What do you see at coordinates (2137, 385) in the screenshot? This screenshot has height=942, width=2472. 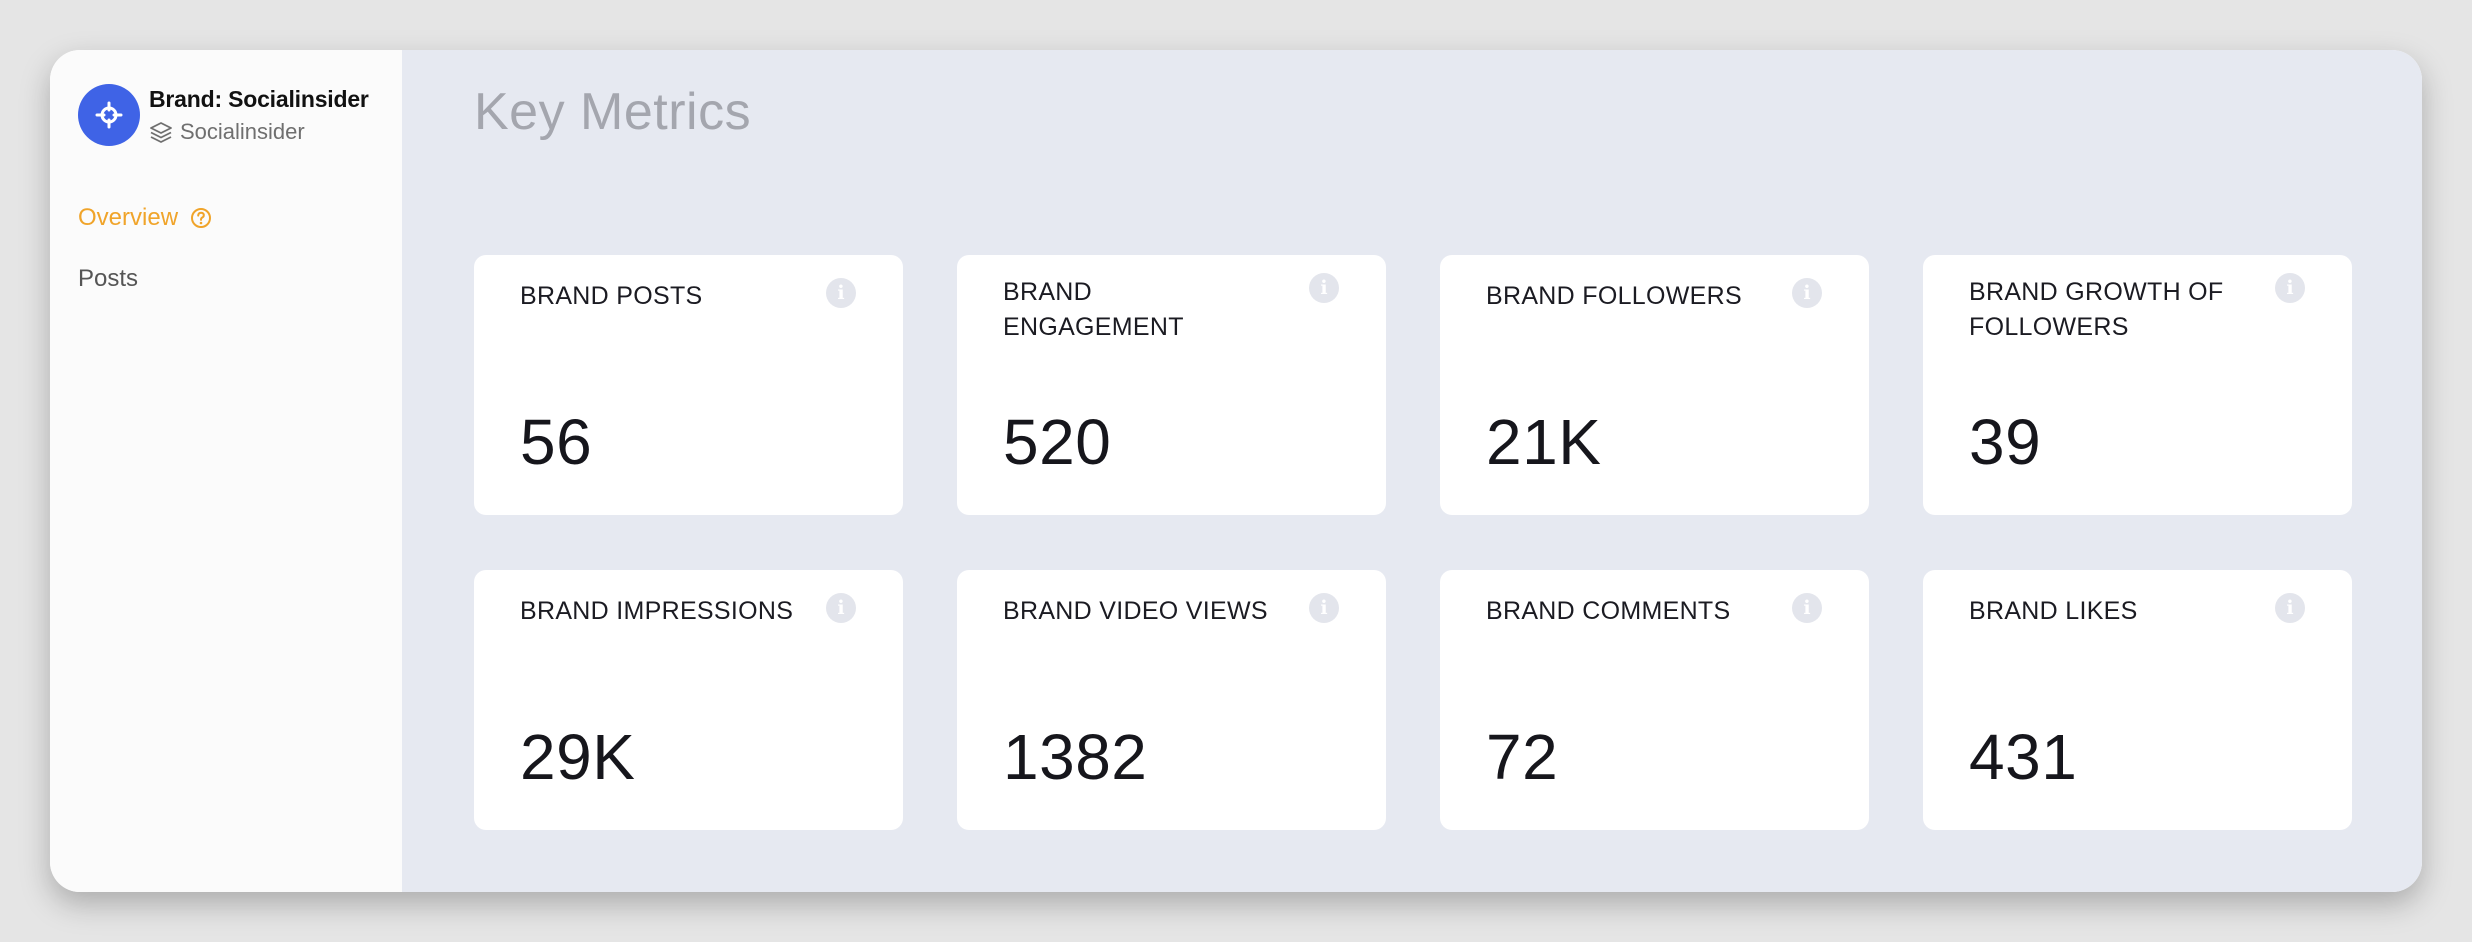 I see `metric-card-brand-growth-of-followers: BRAND GROWTH OF FOLLOWERS i 39` at bounding box center [2137, 385].